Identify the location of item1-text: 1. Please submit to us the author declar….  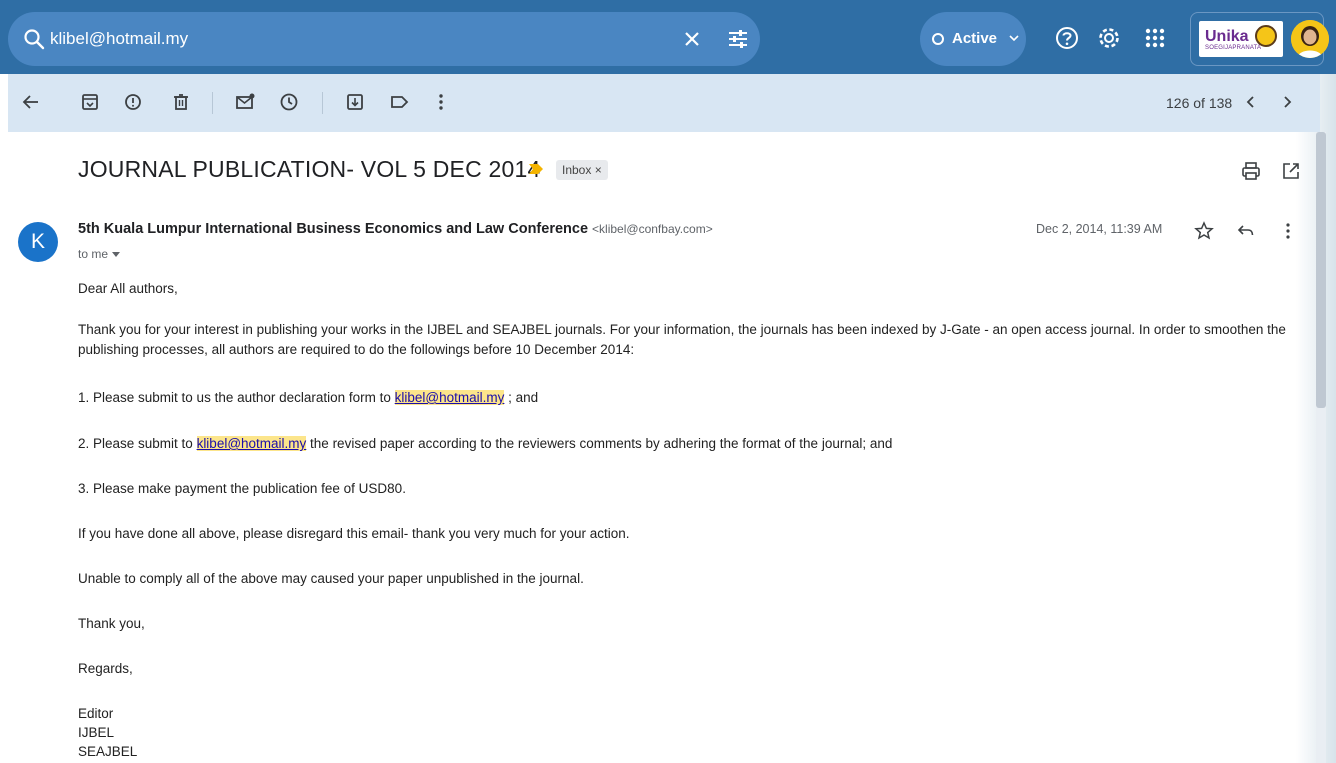
(236, 397).